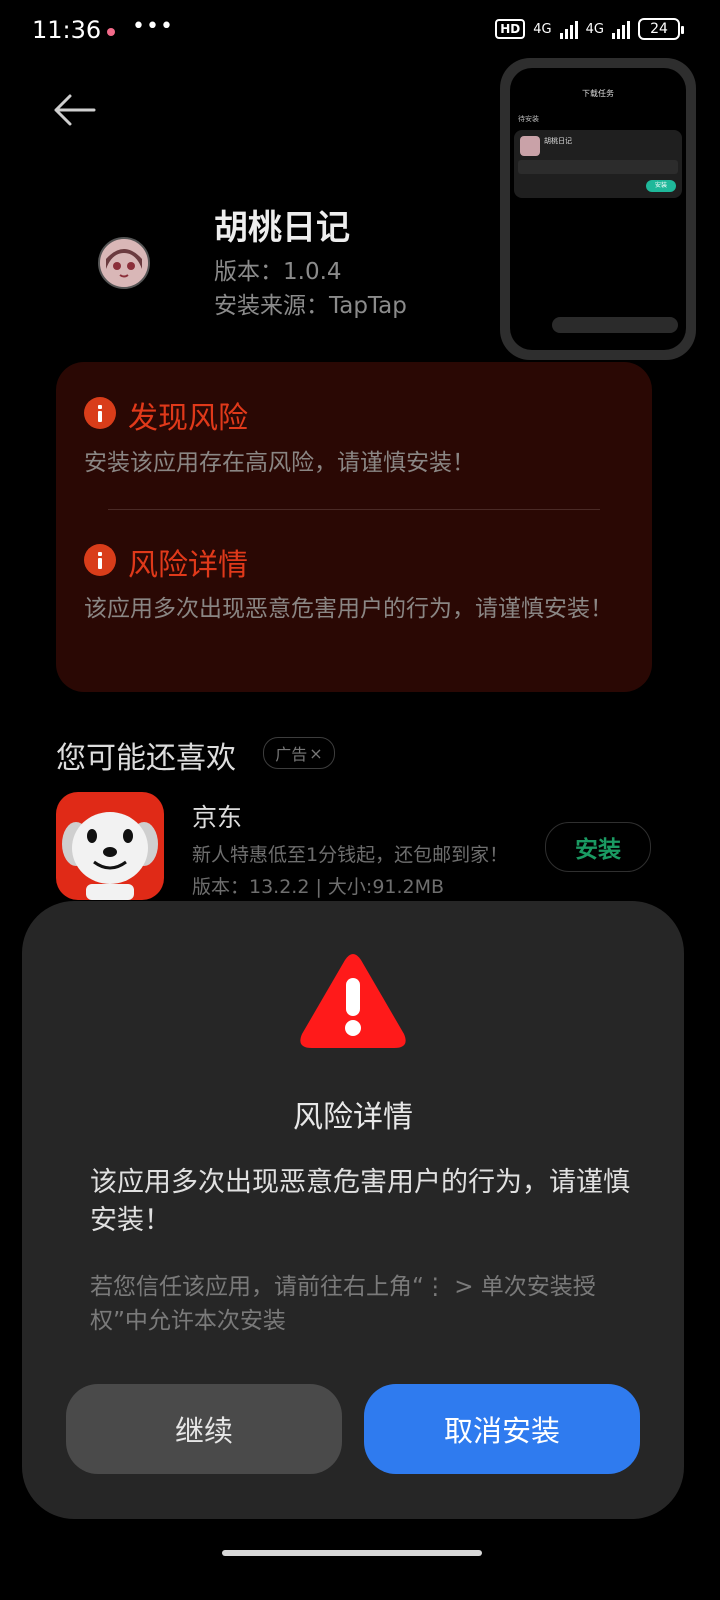  What do you see at coordinates (354, 509) in the screenshot?
I see `risk-divider` at bounding box center [354, 509].